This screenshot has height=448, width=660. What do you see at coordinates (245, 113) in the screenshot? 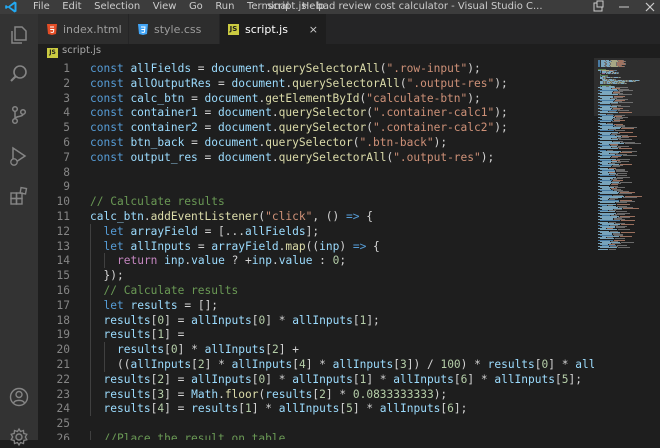
I see `code-token: document` at bounding box center [245, 113].